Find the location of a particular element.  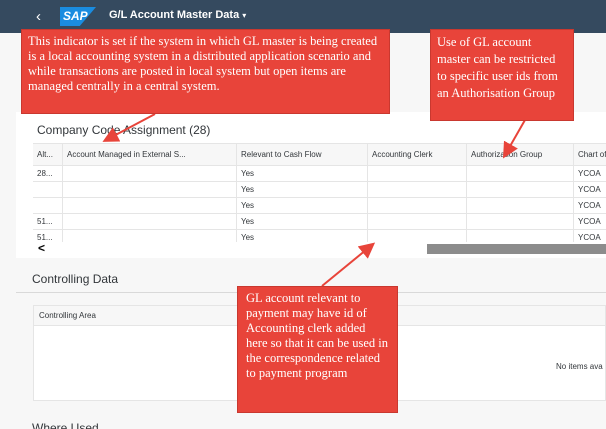

app-title: G/L Account Master Data is located at coordinates (174, 15).